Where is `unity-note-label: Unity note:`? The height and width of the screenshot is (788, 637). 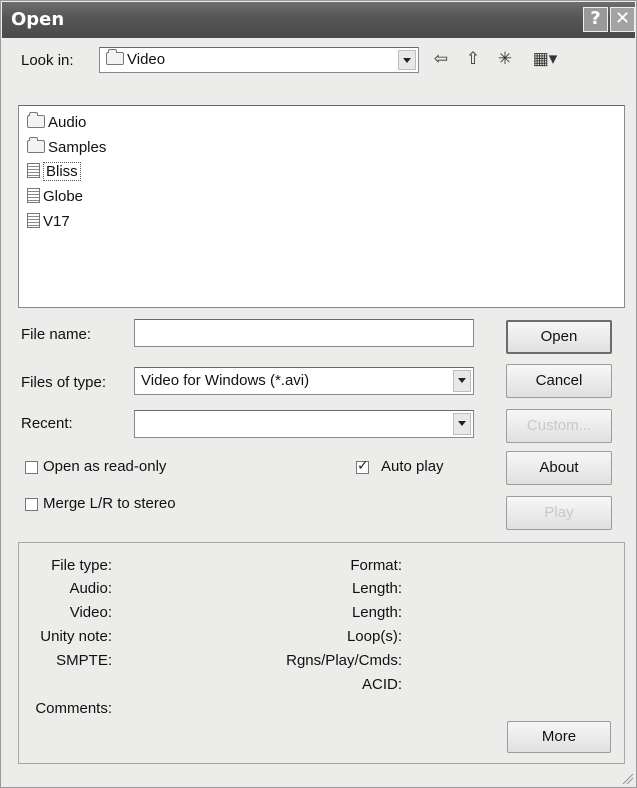 unity-note-label: Unity note: is located at coordinates (76, 636).